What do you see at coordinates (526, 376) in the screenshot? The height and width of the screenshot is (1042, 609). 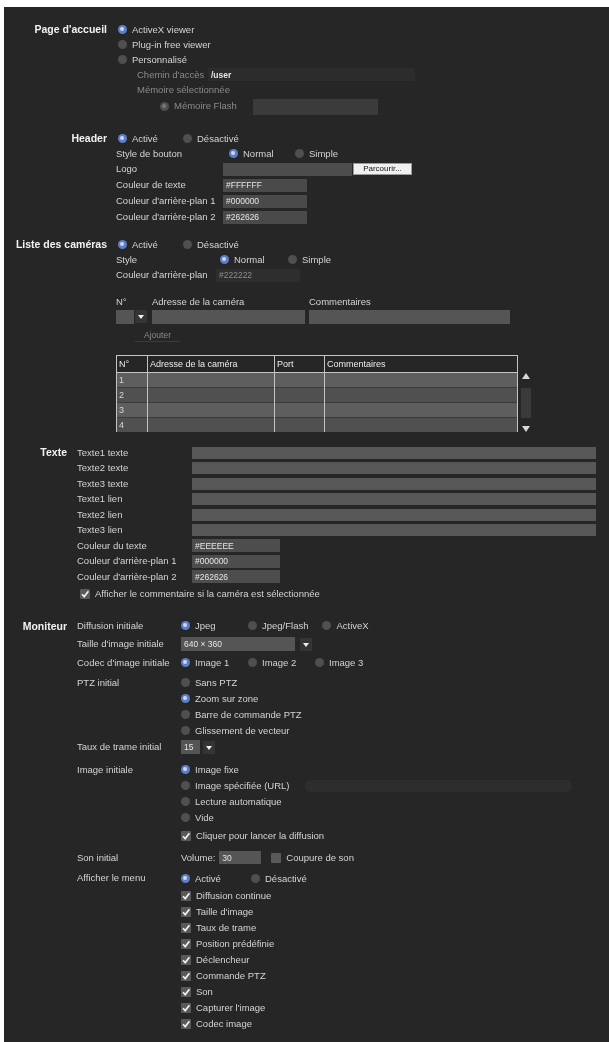 I see `scroll-up-arrow-icon` at bounding box center [526, 376].